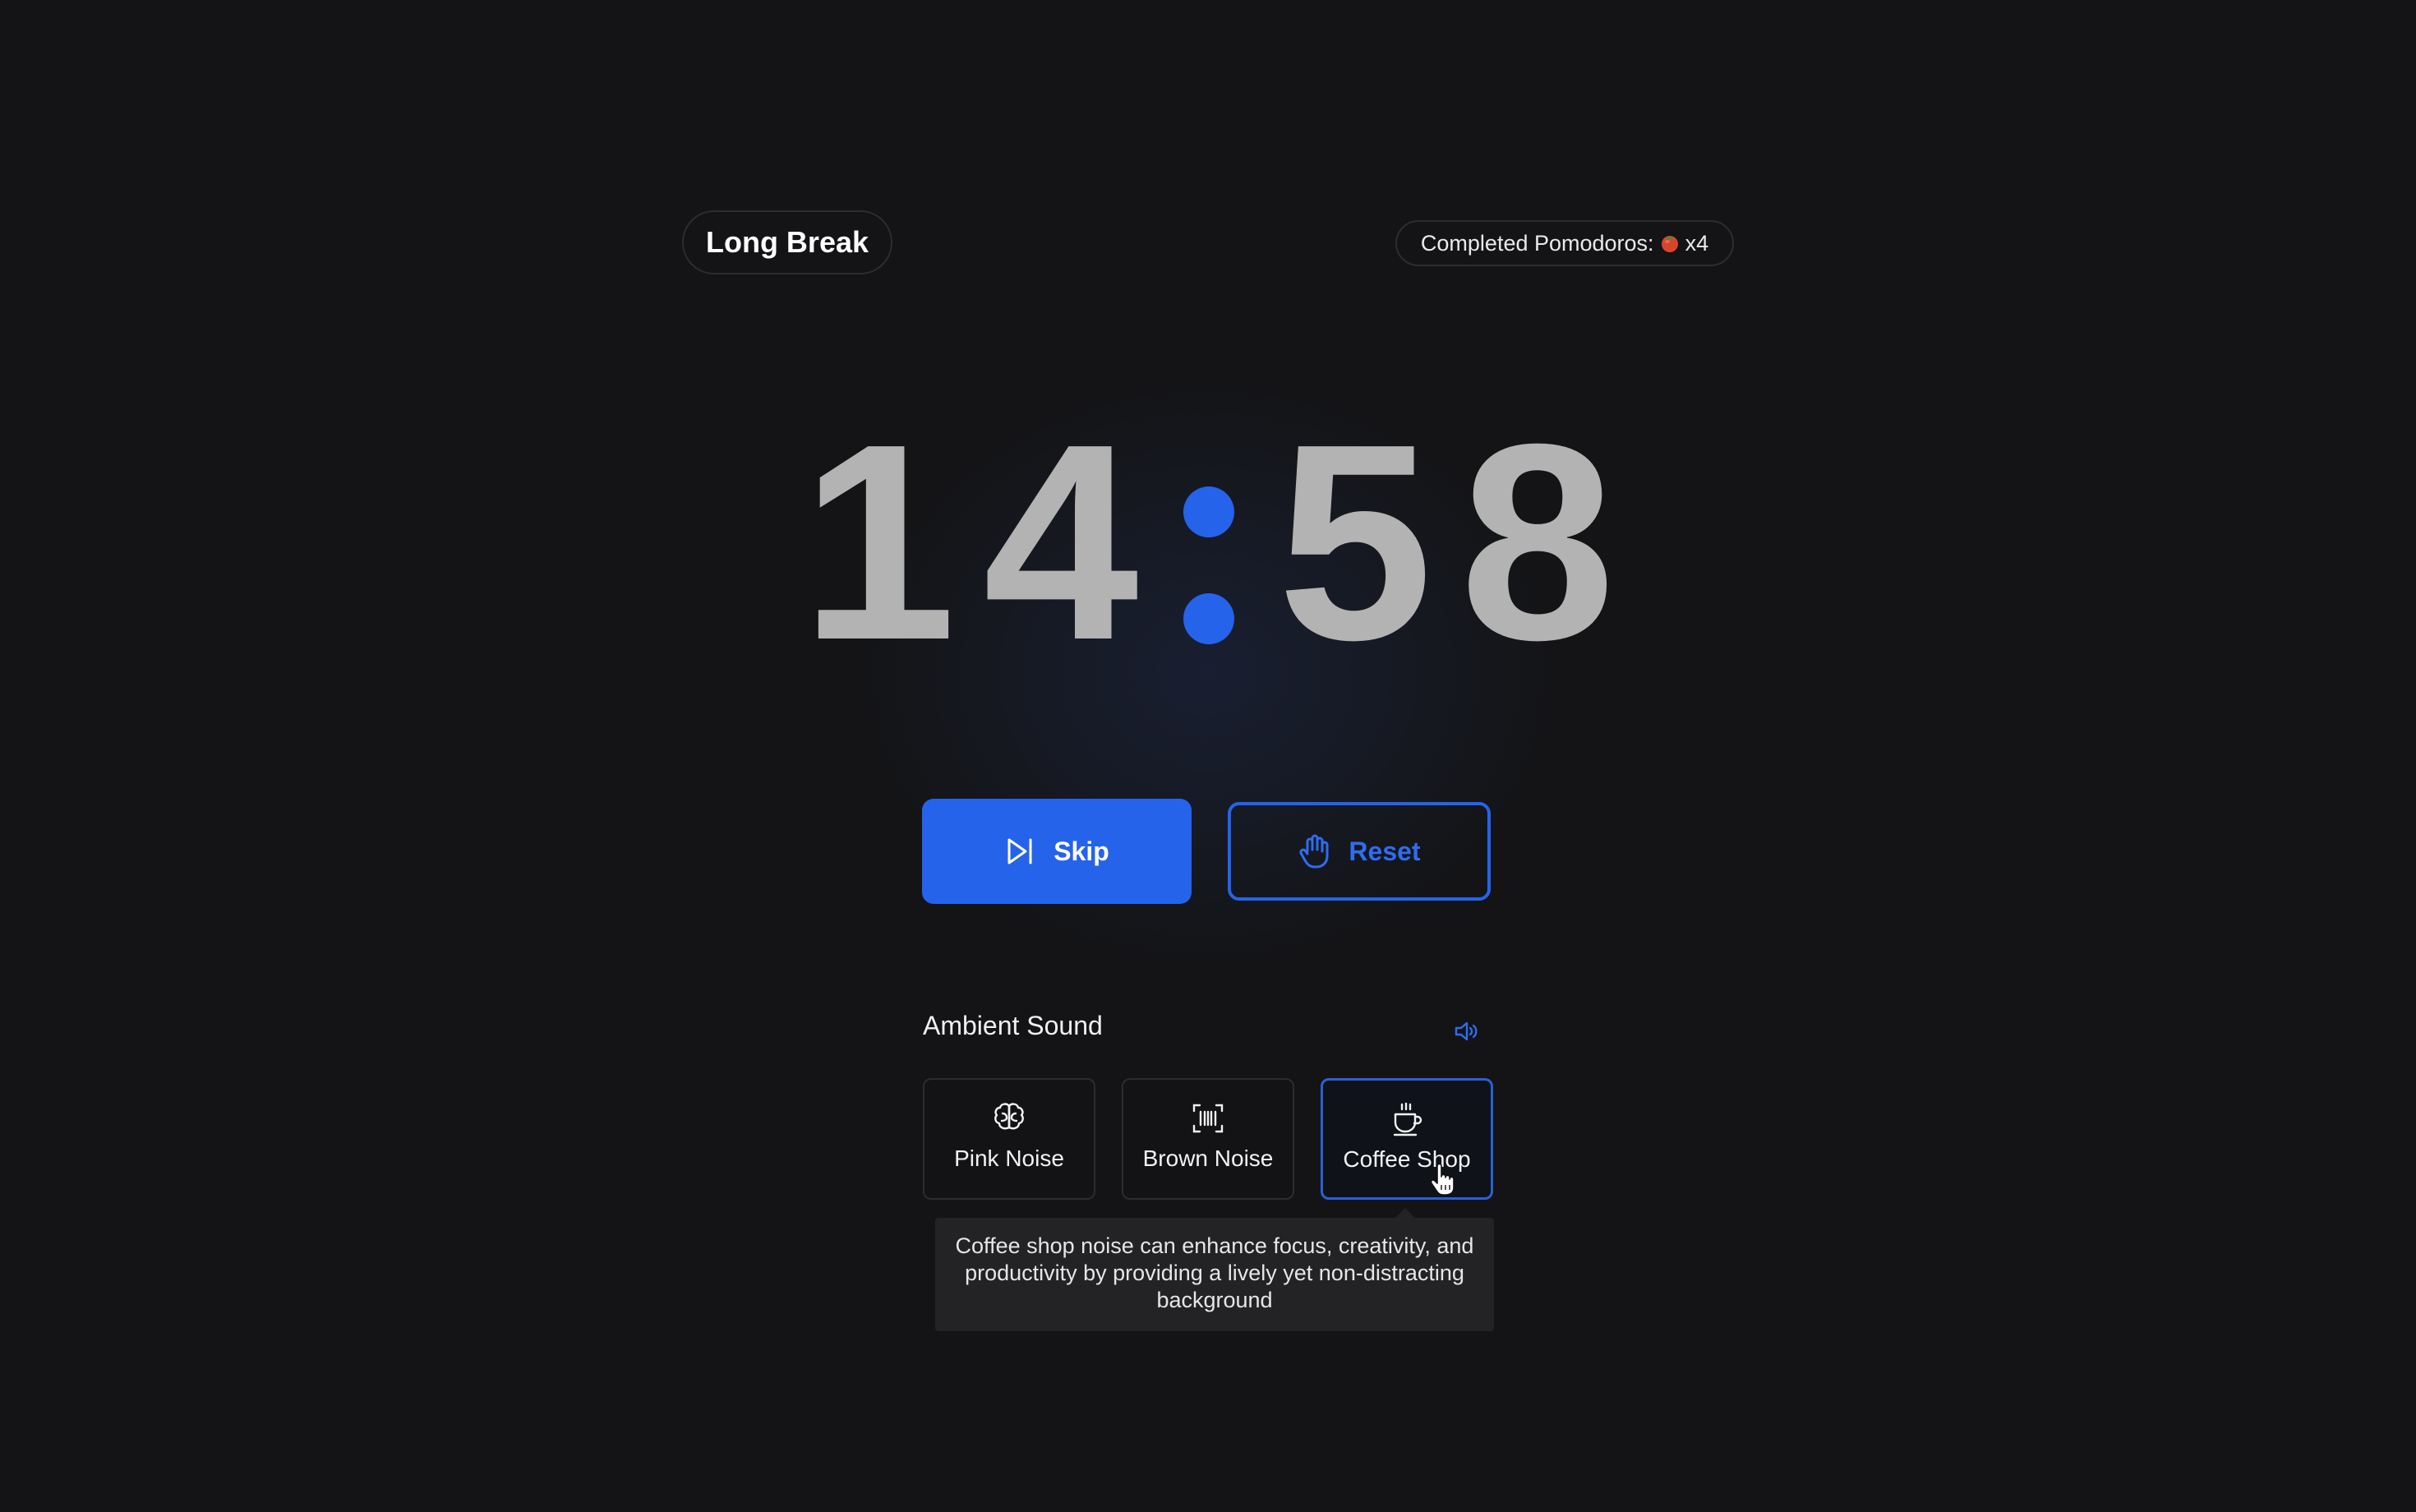 This screenshot has height=1512, width=2416. What do you see at coordinates (1442, 1179) in the screenshot?
I see `pointer-hand-cursor-icon` at bounding box center [1442, 1179].